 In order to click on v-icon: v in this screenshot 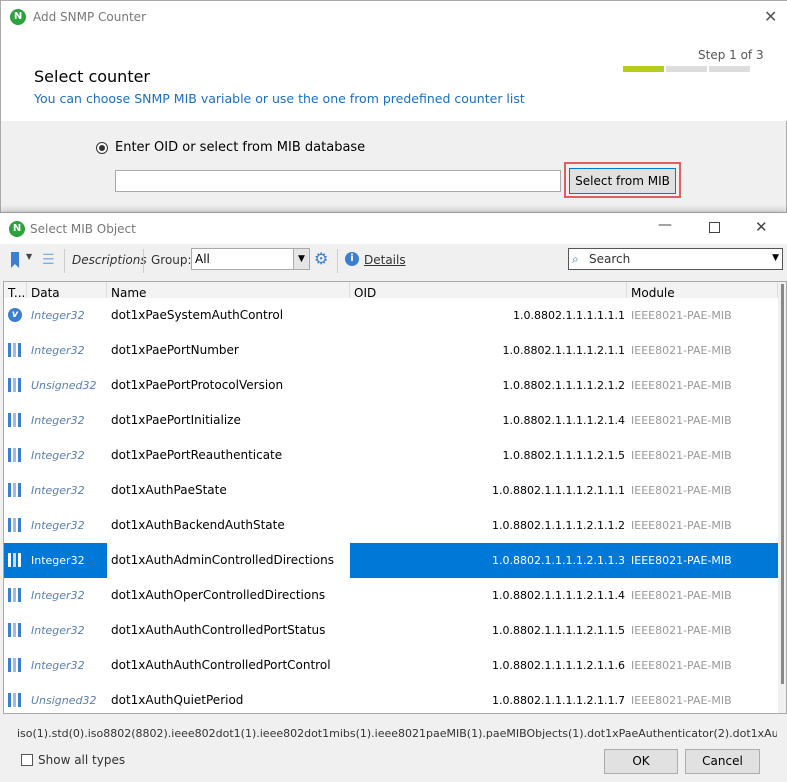, I will do `click(15, 315)`.